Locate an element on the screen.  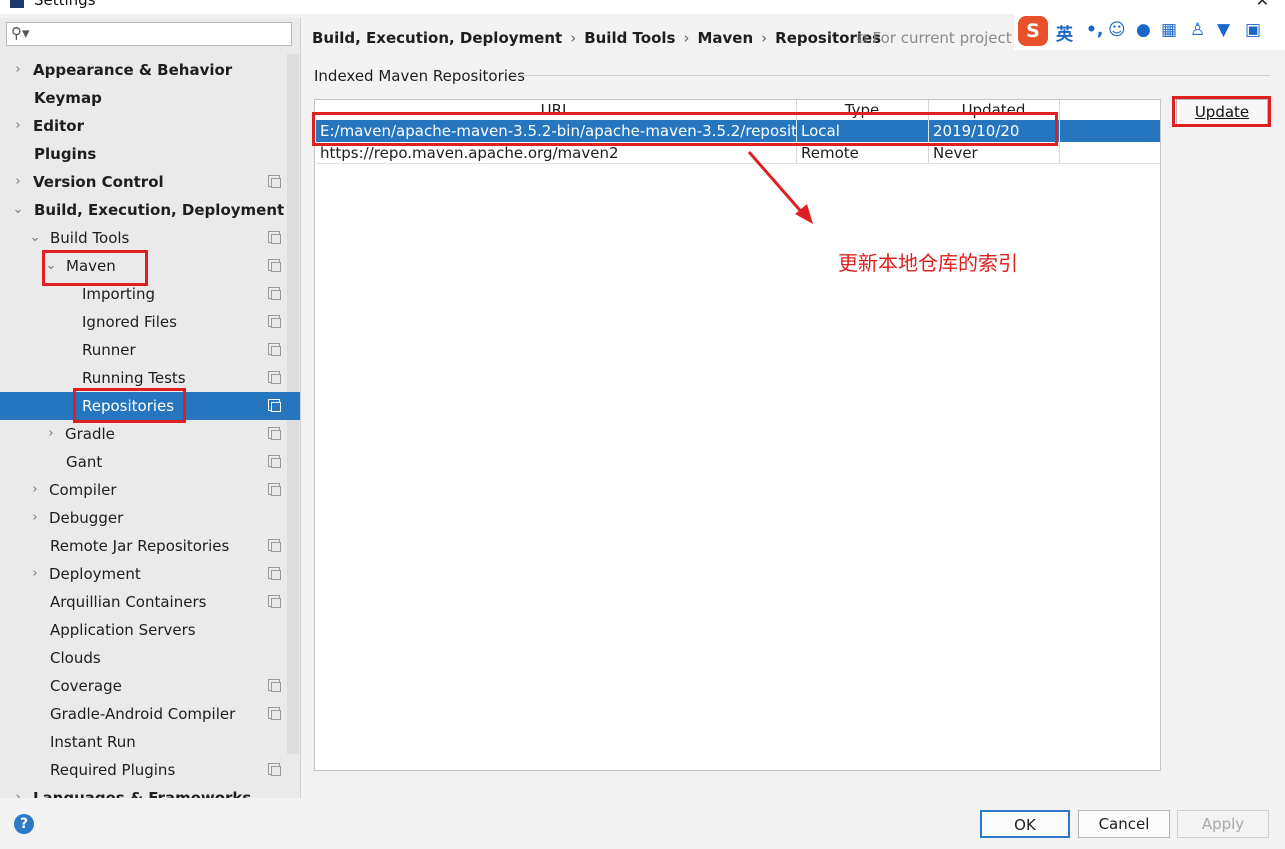
sidebar-item: Runner is located at coordinates (150, 350).